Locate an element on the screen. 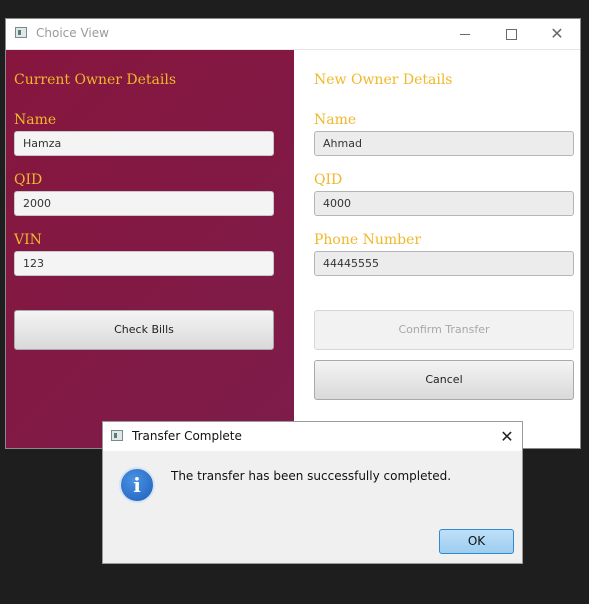  cancel-button: Cancel is located at coordinates (444, 380).